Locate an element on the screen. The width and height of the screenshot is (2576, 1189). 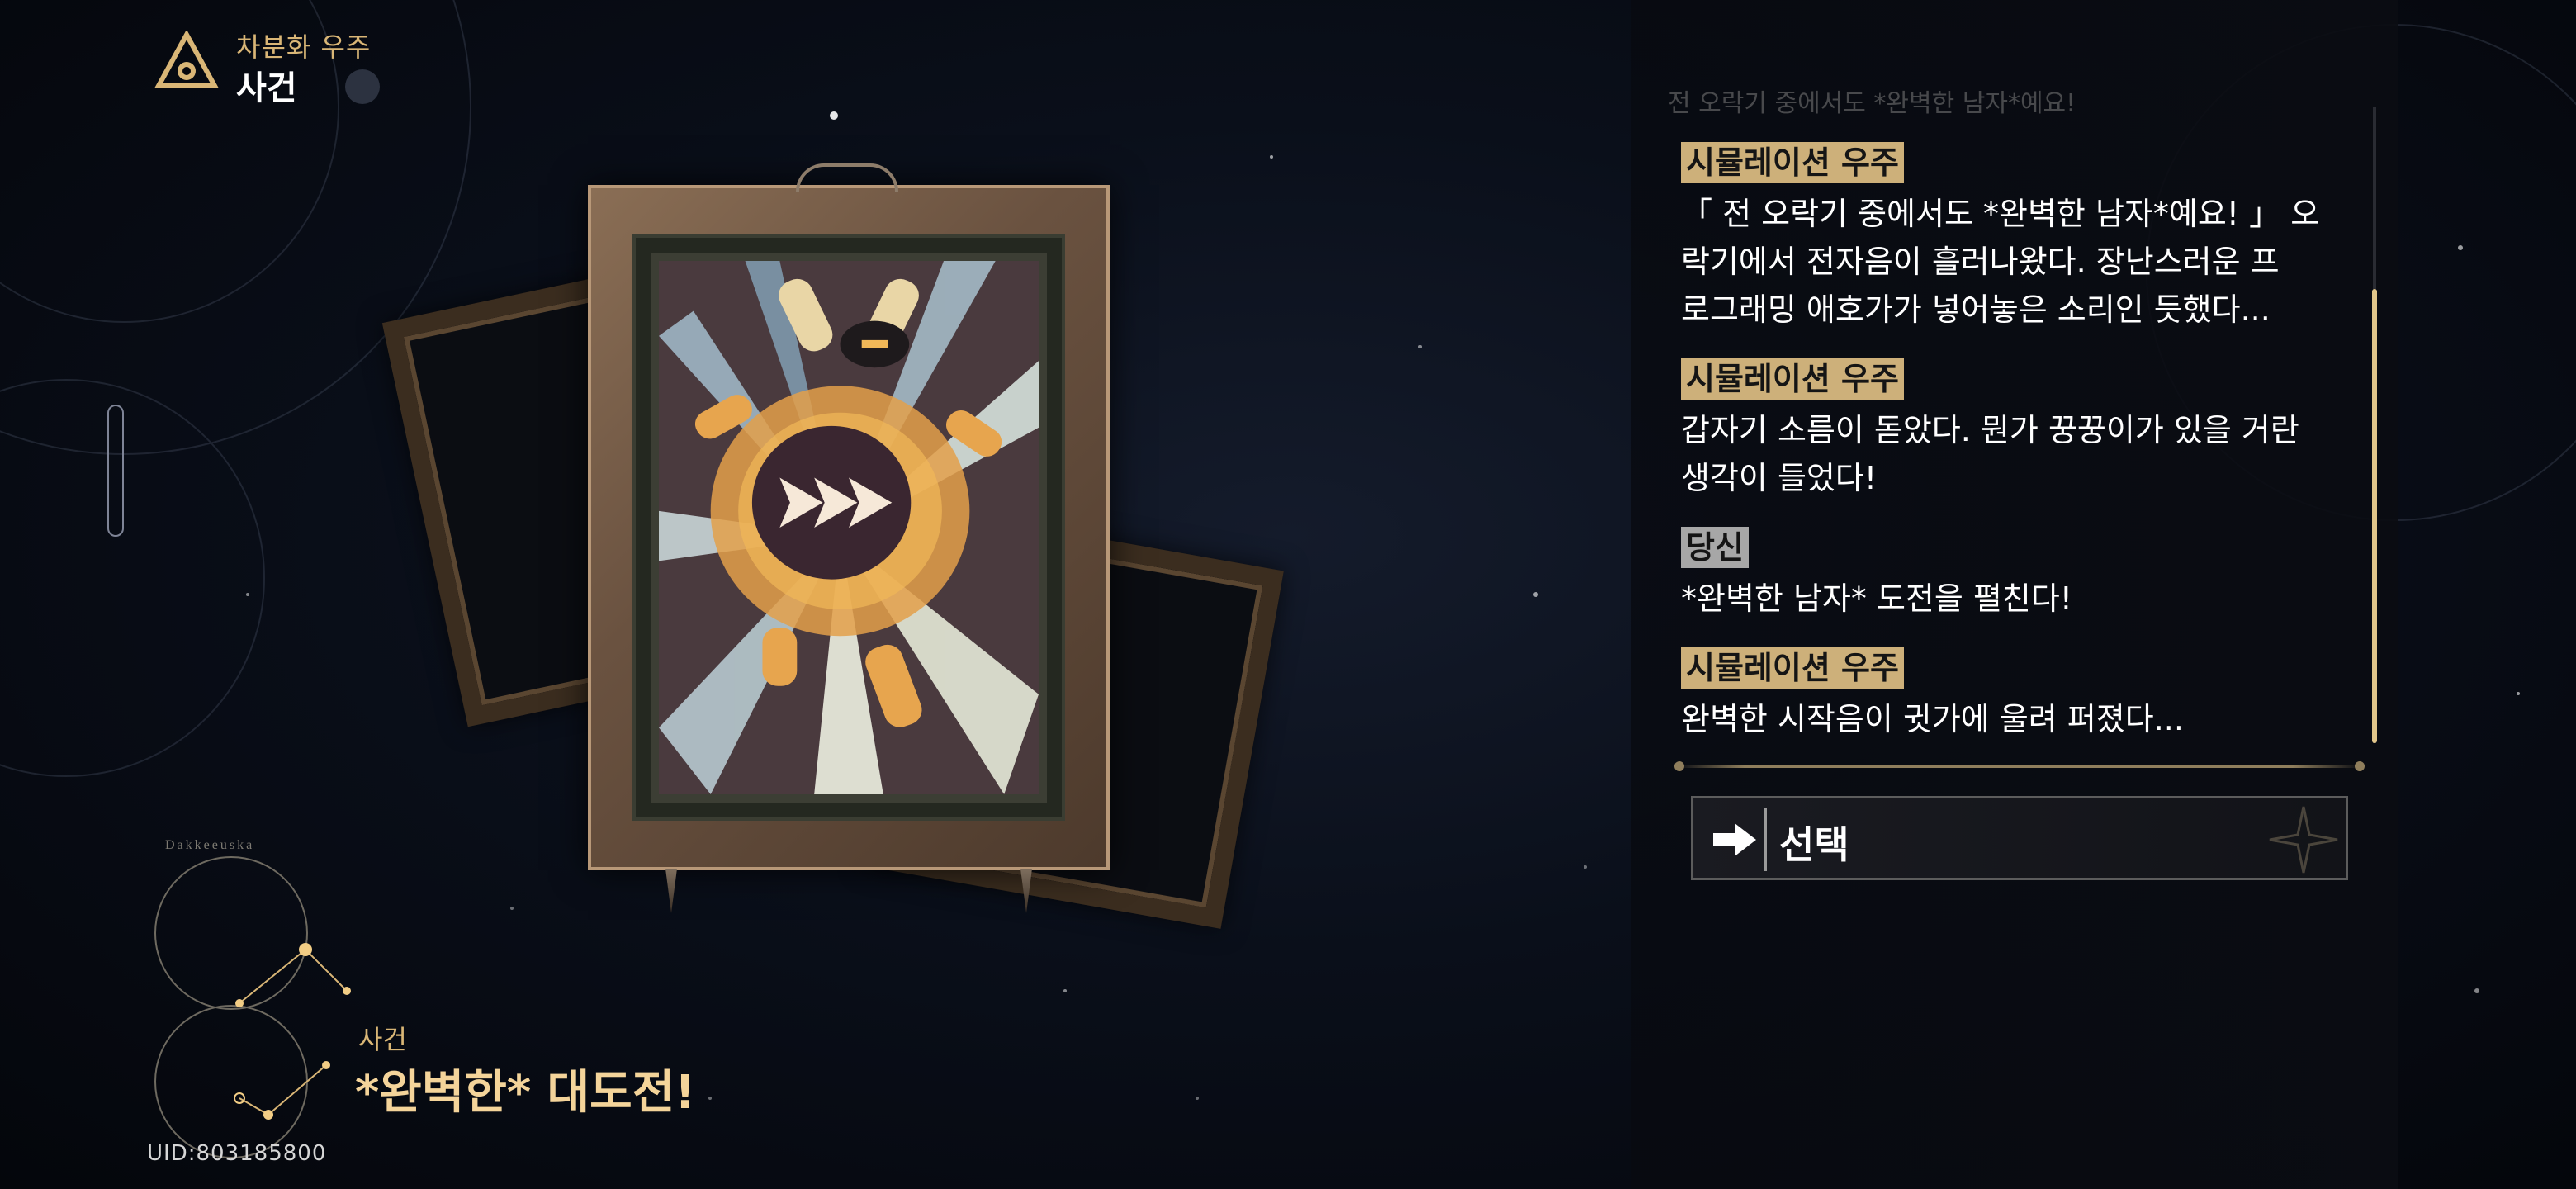
player-uid: UID:803185800 is located at coordinates (237, 1153).